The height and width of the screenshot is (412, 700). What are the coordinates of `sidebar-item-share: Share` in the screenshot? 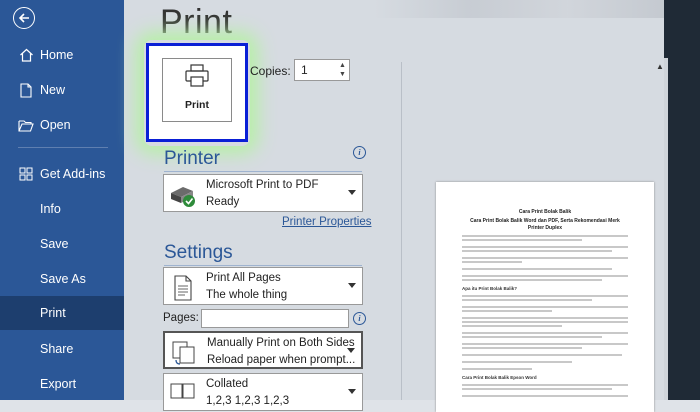 It's located at (62, 349).